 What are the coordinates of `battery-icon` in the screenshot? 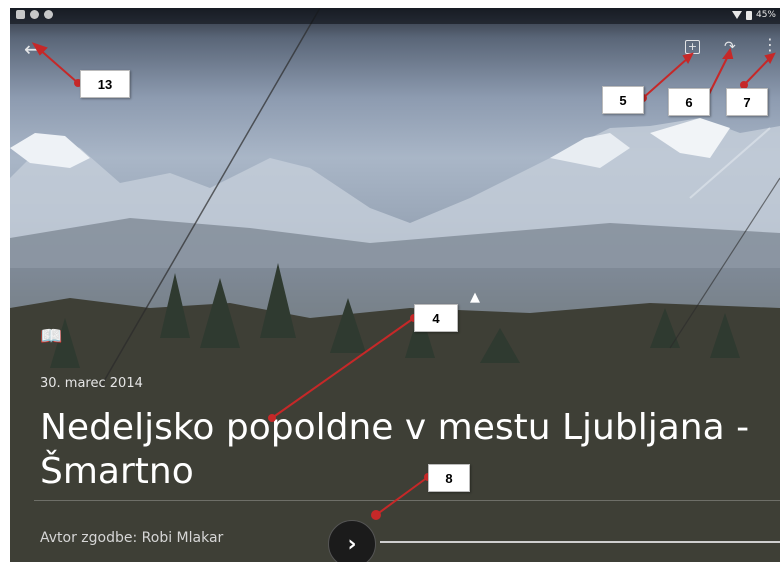 It's located at (748, 15).